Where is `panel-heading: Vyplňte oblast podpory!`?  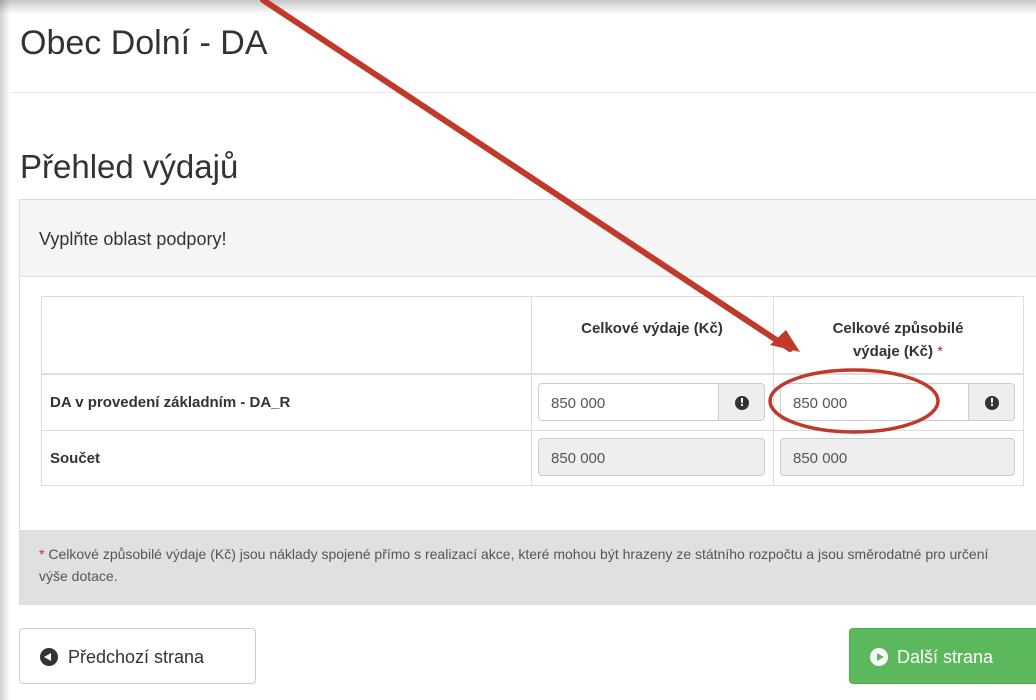
panel-heading: Vyplňte oblast podpory! is located at coordinates (528, 238).